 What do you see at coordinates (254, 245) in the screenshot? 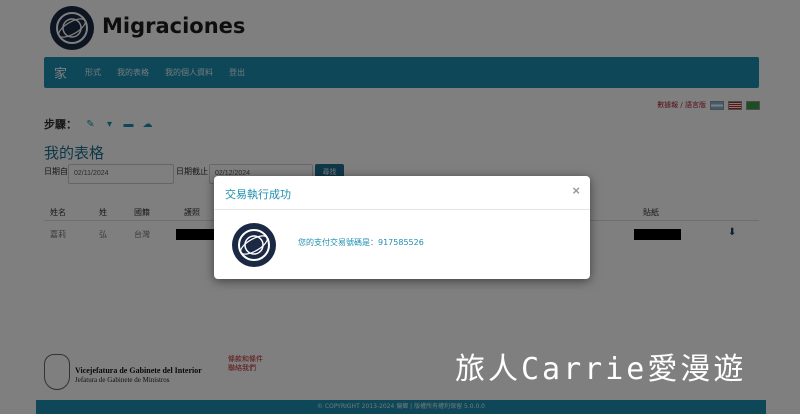
I see `modal-logo-icon` at bounding box center [254, 245].